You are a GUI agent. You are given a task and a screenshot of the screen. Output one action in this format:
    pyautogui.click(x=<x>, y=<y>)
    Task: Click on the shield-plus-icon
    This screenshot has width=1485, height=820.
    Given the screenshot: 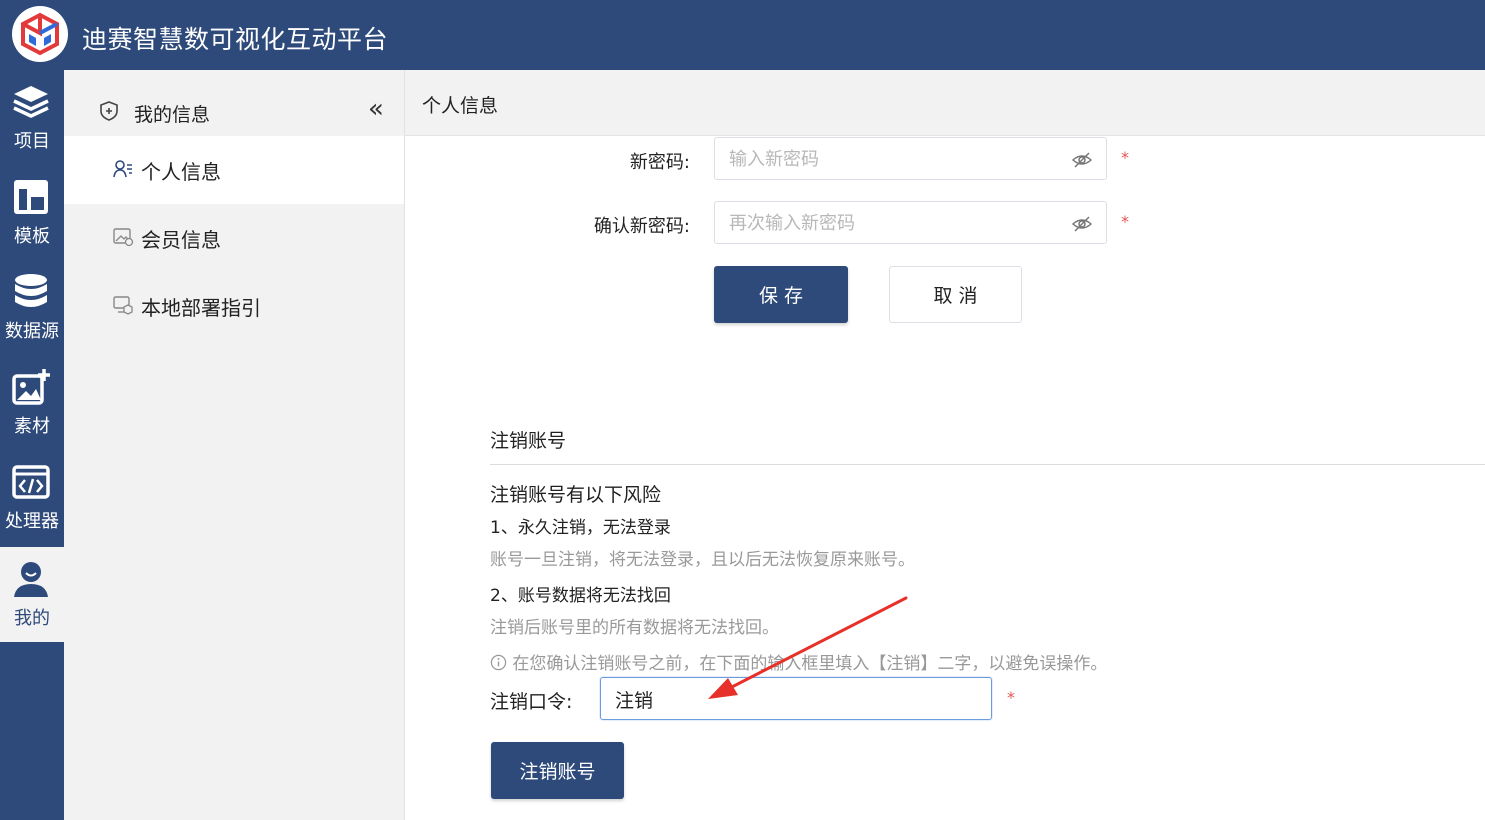 What is the action you would take?
    pyautogui.click(x=109, y=111)
    